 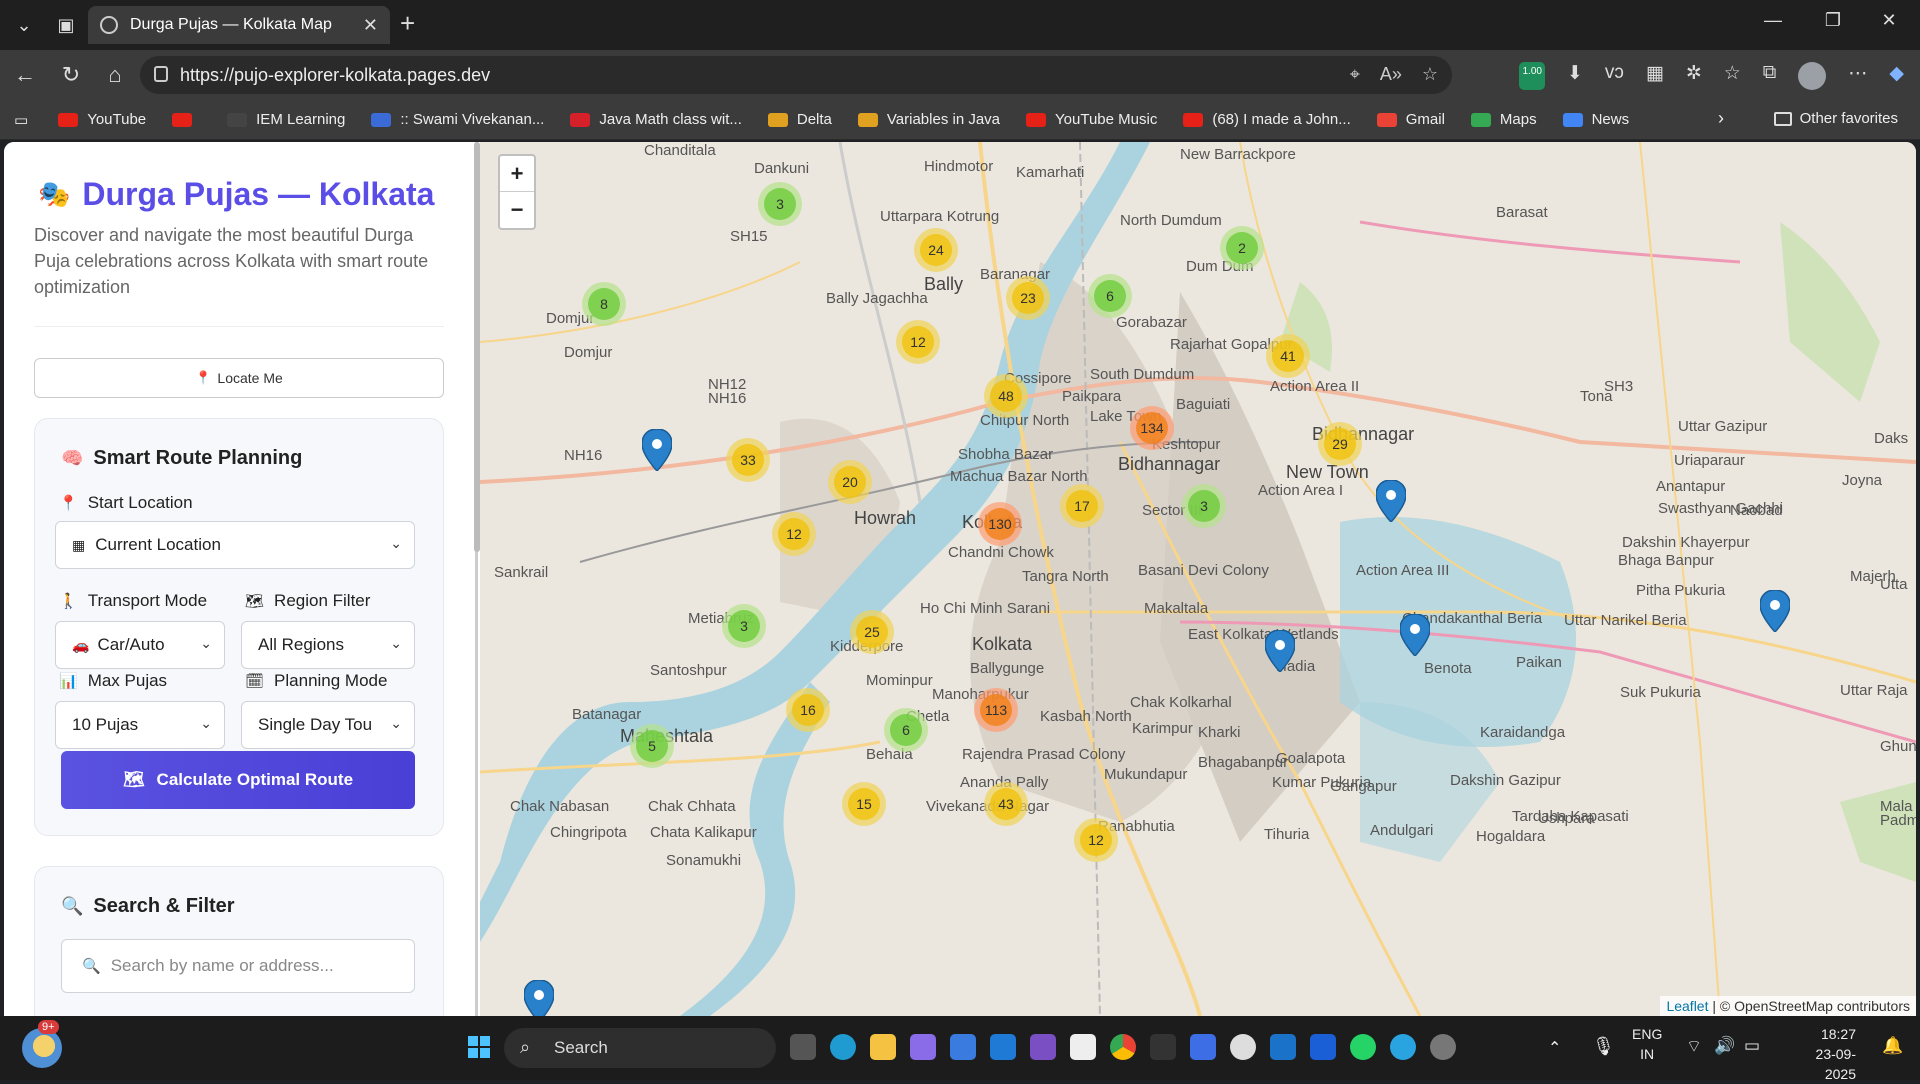 I want to click on favorite-star-icon: ☆, so click(x=1430, y=74).